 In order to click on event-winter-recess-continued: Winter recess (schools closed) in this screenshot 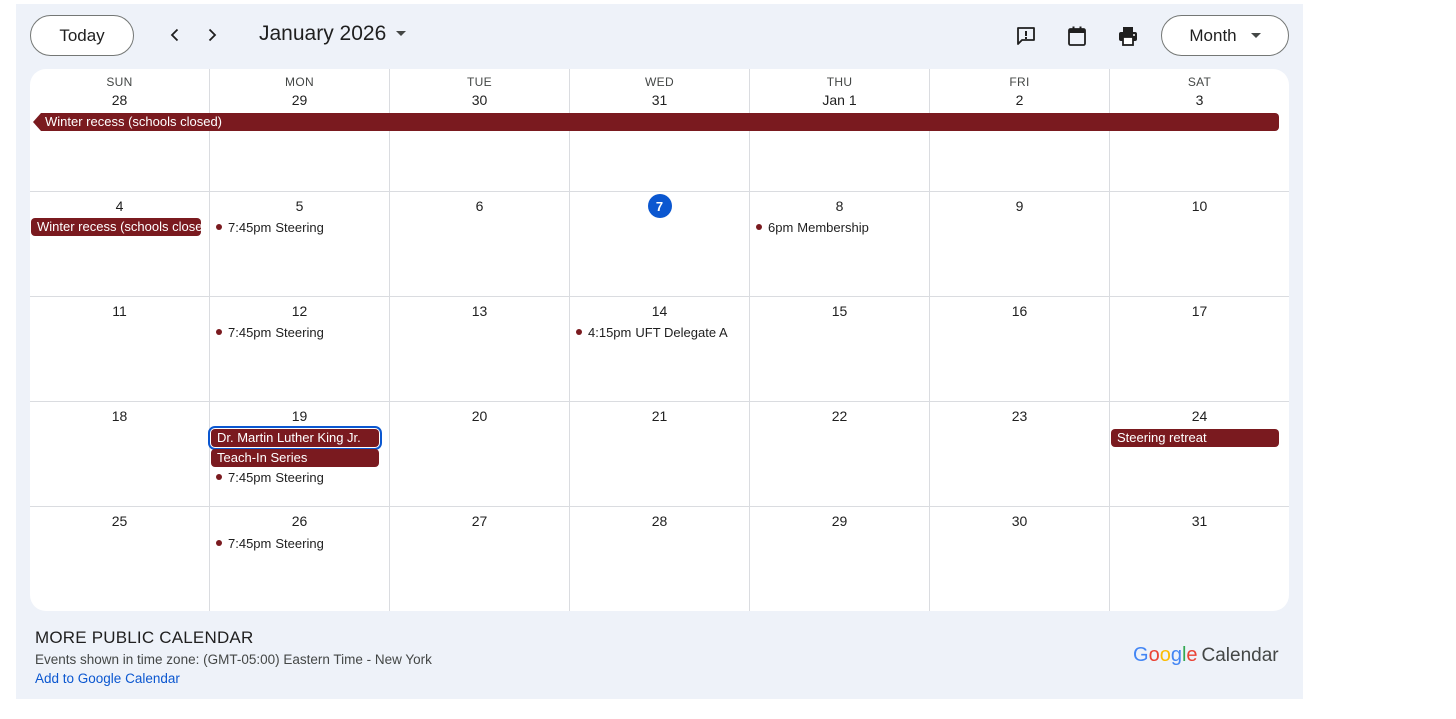, I will do `click(116, 227)`.